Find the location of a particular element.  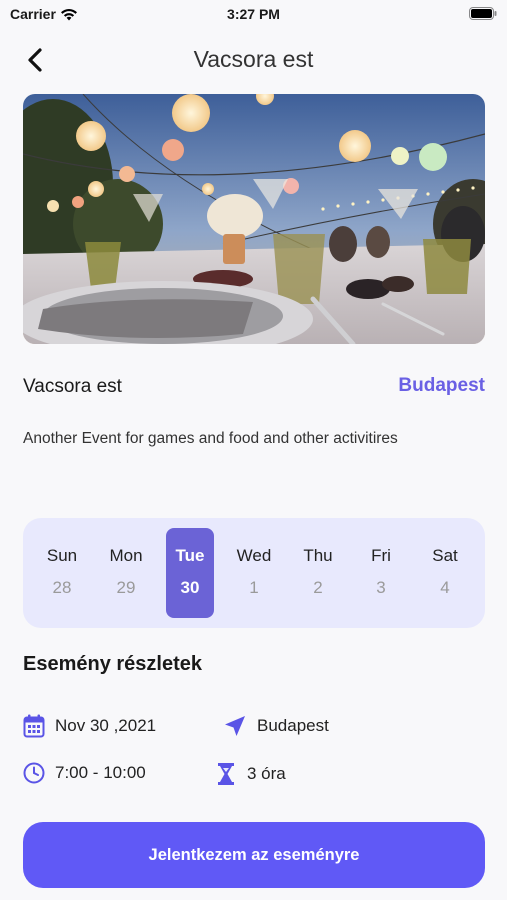

day-date: 2 is located at coordinates (318, 587).